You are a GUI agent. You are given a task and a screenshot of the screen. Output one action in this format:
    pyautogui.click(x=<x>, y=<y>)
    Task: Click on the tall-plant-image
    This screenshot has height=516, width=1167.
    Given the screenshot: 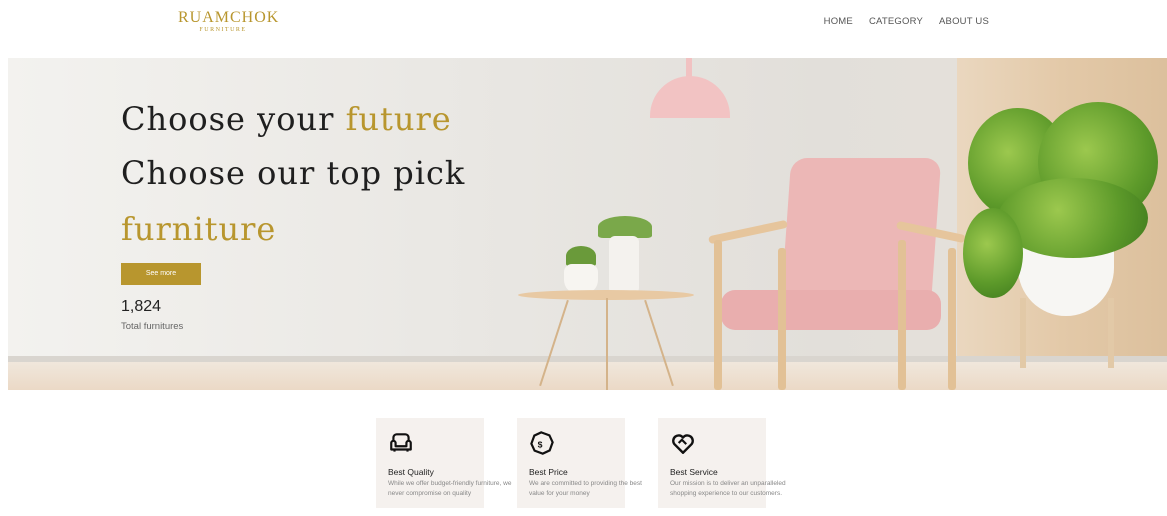 What is the action you would take?
    pyautogui.click(x=625, y=227)
    